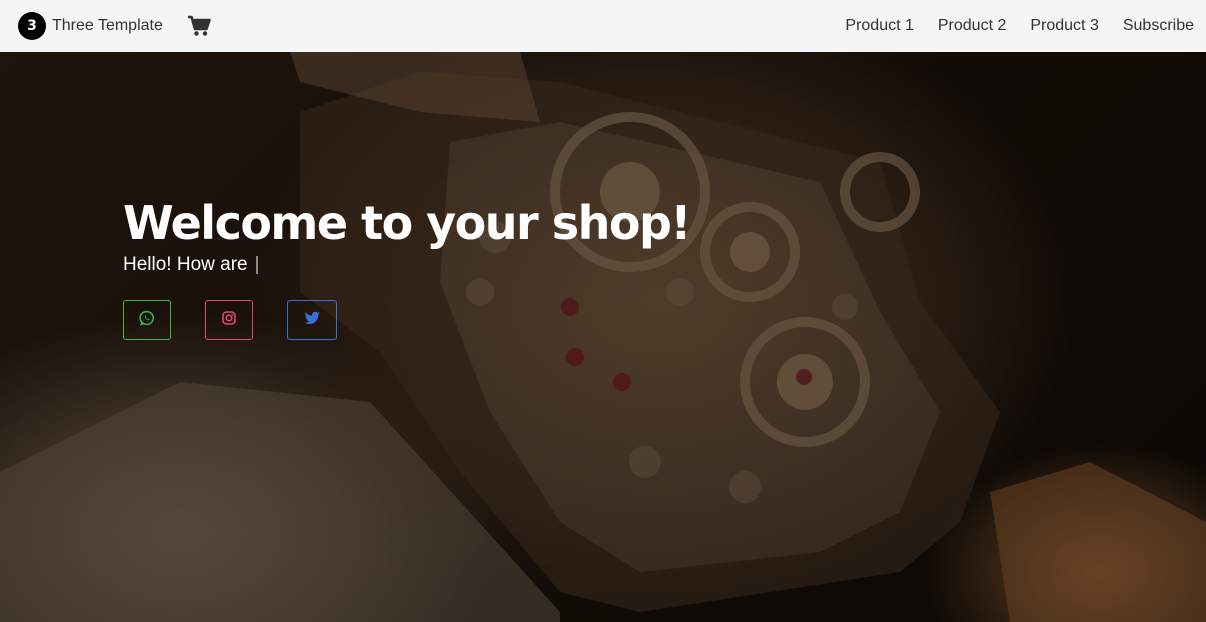  What do you see at coordinates (407, 223) in the screenshot?
I see `hero-title: Welcome to your shop!` at bounding box center [407, 223].